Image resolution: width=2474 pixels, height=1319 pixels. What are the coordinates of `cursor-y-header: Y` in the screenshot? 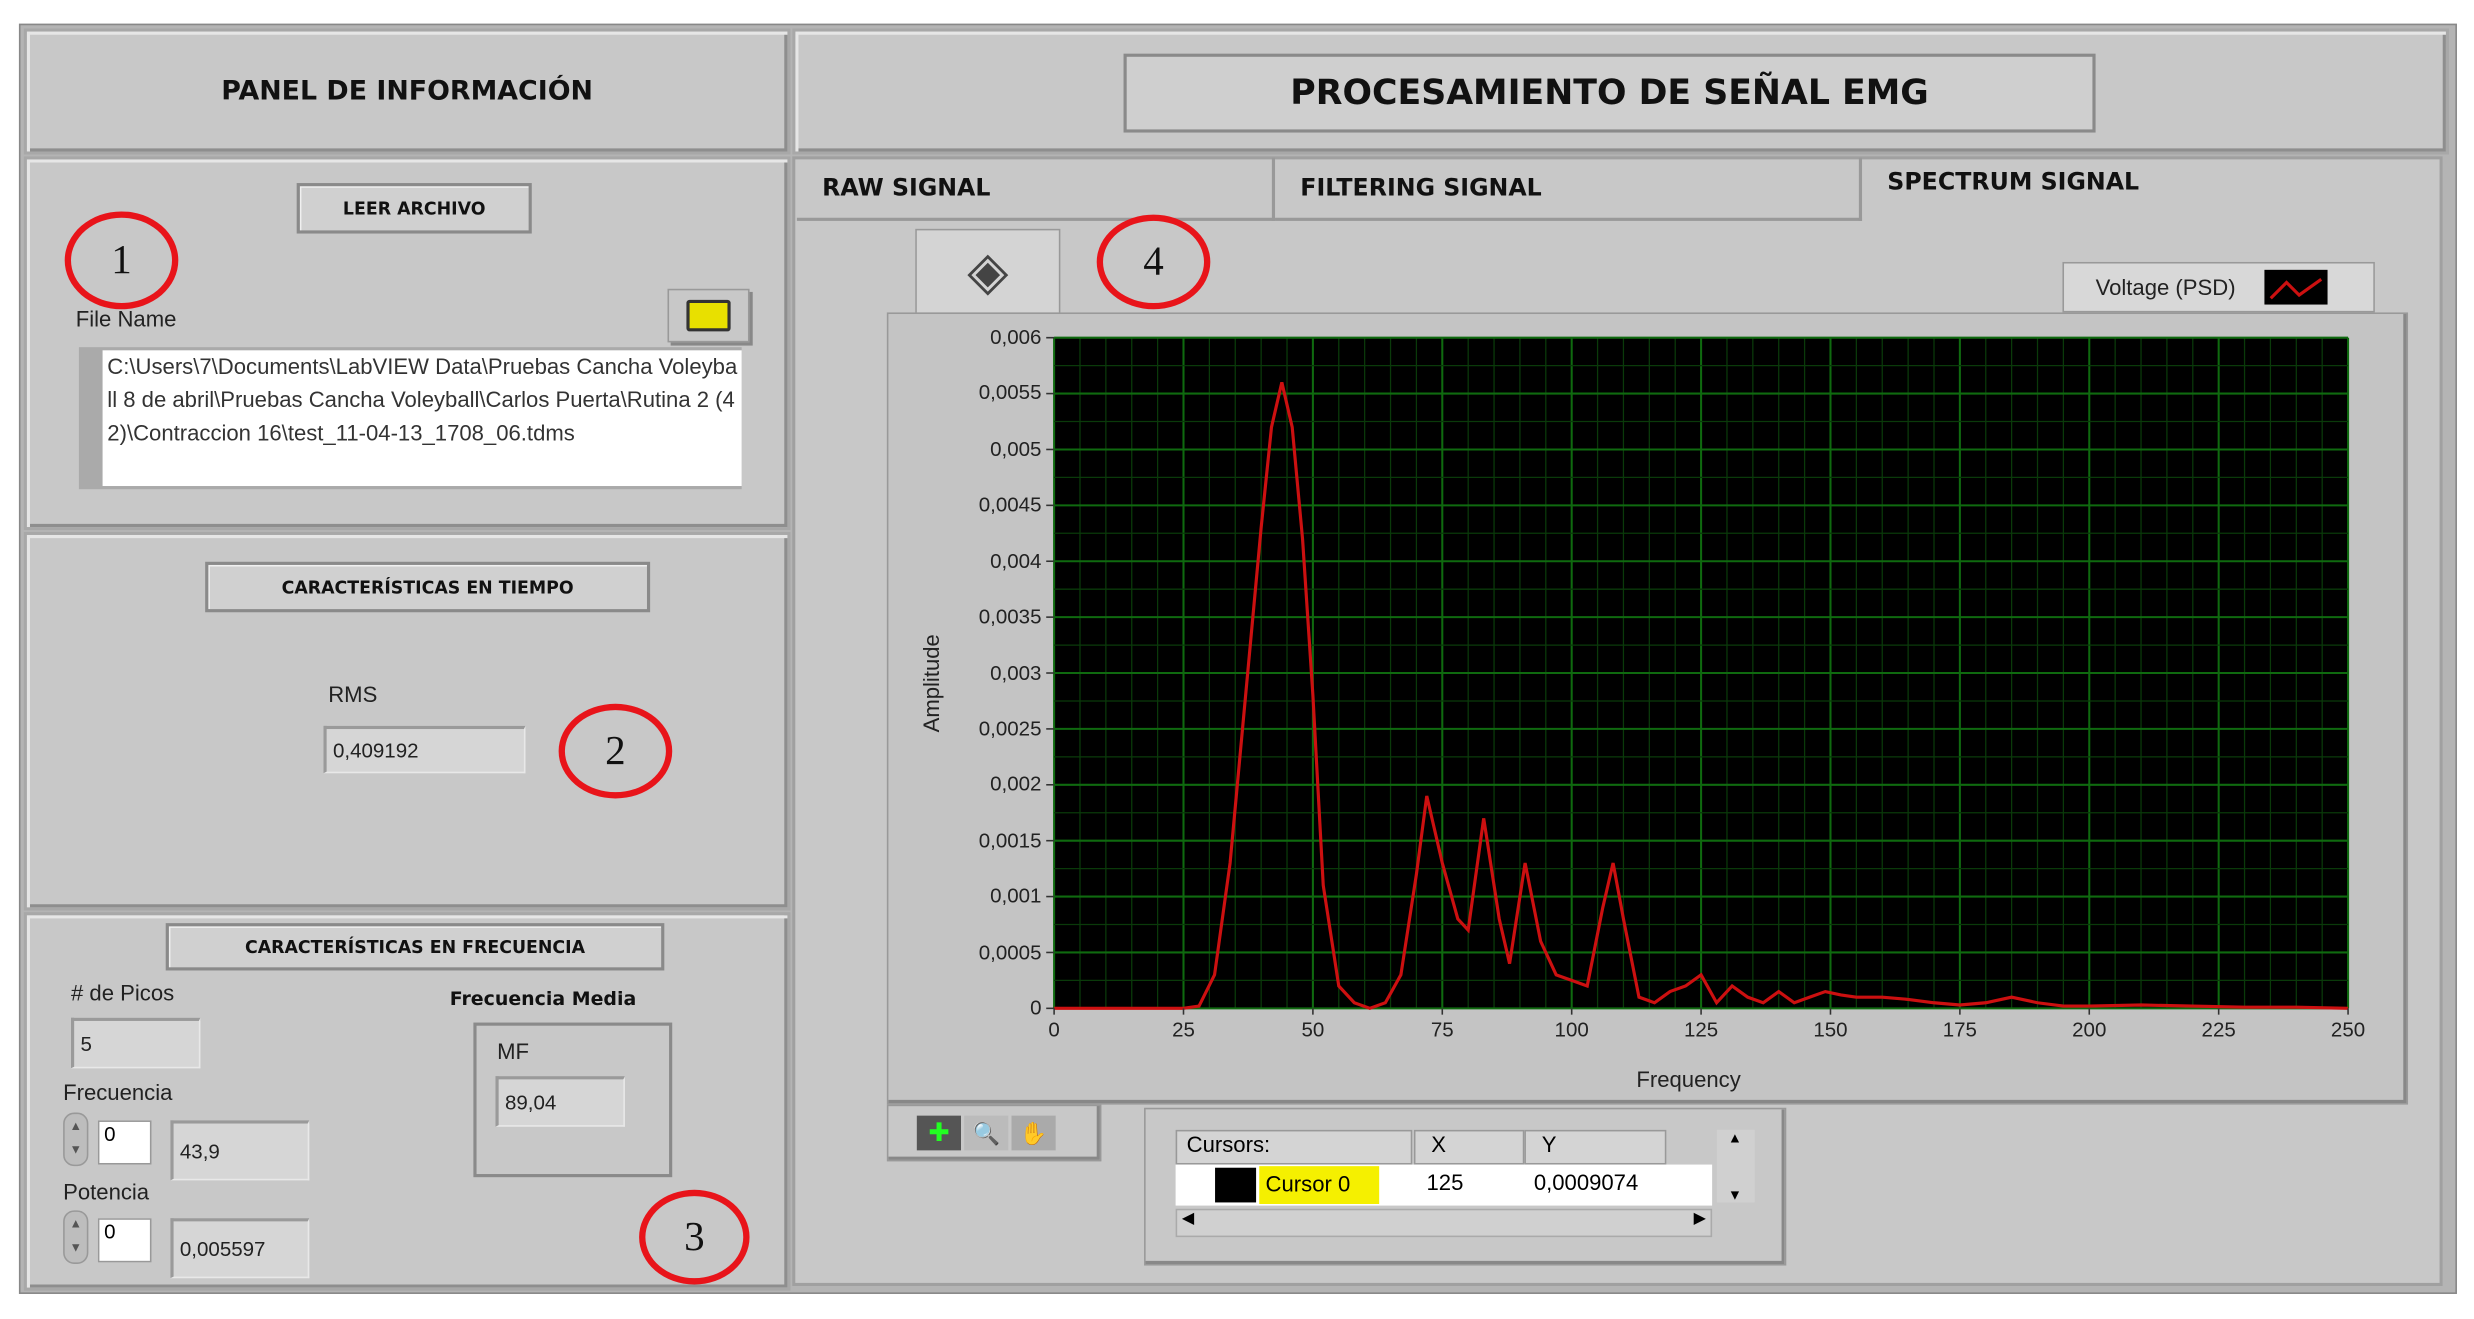 It's located at (1595, 1147).